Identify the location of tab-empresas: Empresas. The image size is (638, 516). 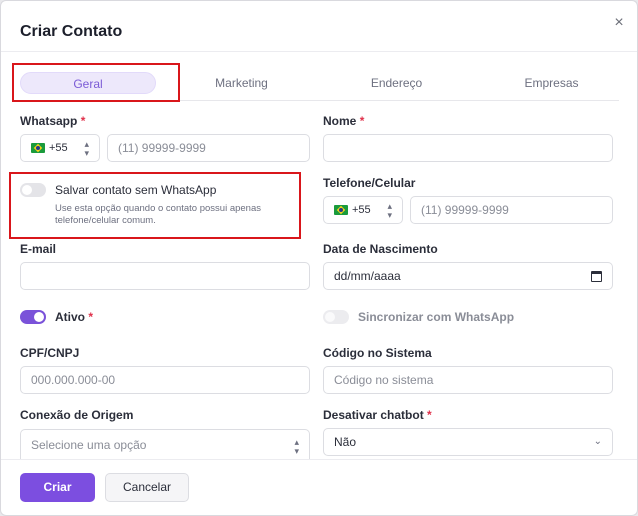
(551, 83).